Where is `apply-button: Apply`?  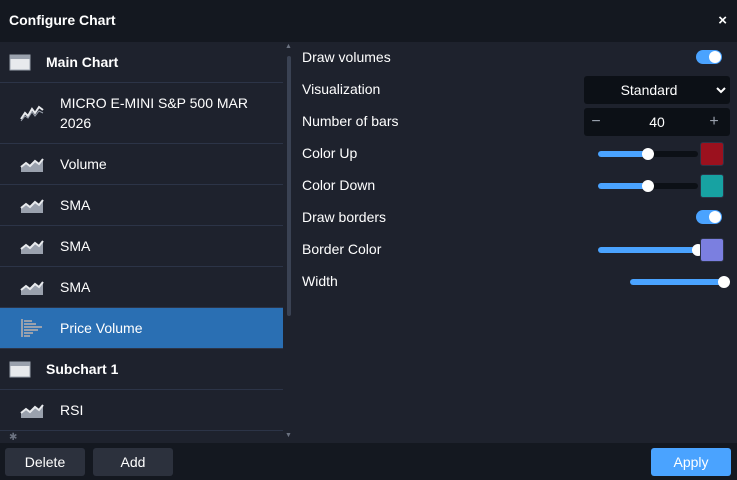 apply-button: Apply is located at coordinates (691, 462).